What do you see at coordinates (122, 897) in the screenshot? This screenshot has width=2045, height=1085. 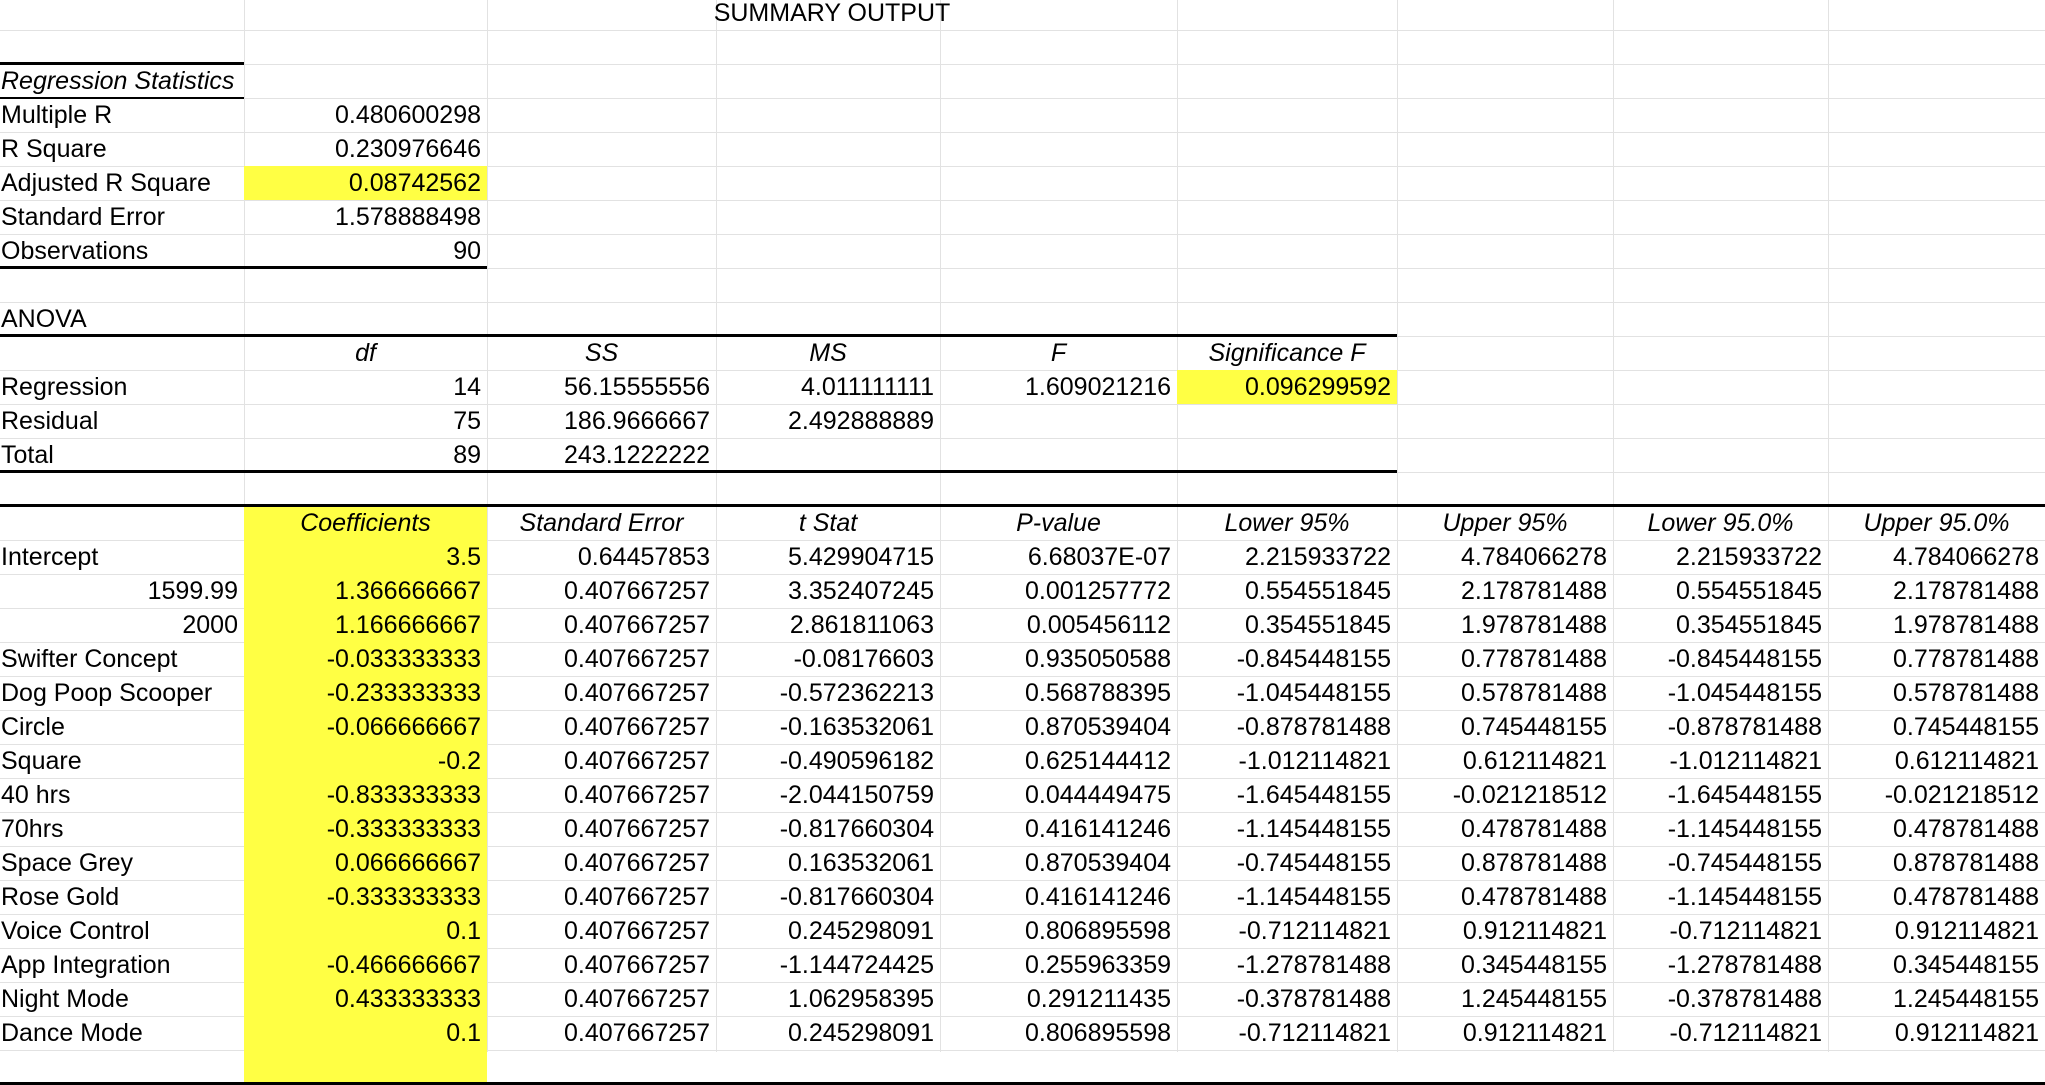 I see `coefficient-row-label: Rose Gold` at bounding box center [122, 897].